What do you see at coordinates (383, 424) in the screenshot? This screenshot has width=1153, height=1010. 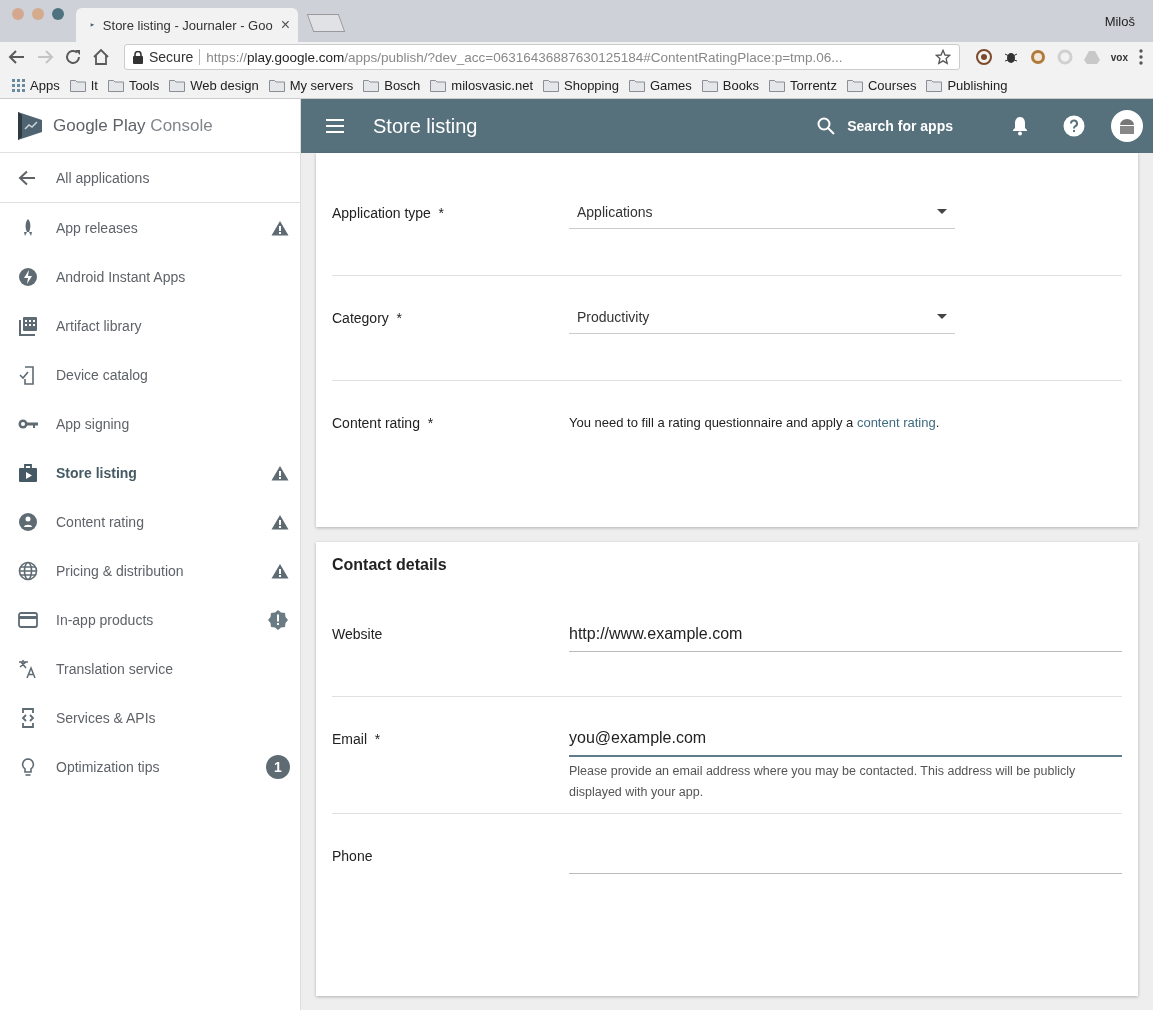 I see `field-label: Content rating *` at bounding box center [383, 424].